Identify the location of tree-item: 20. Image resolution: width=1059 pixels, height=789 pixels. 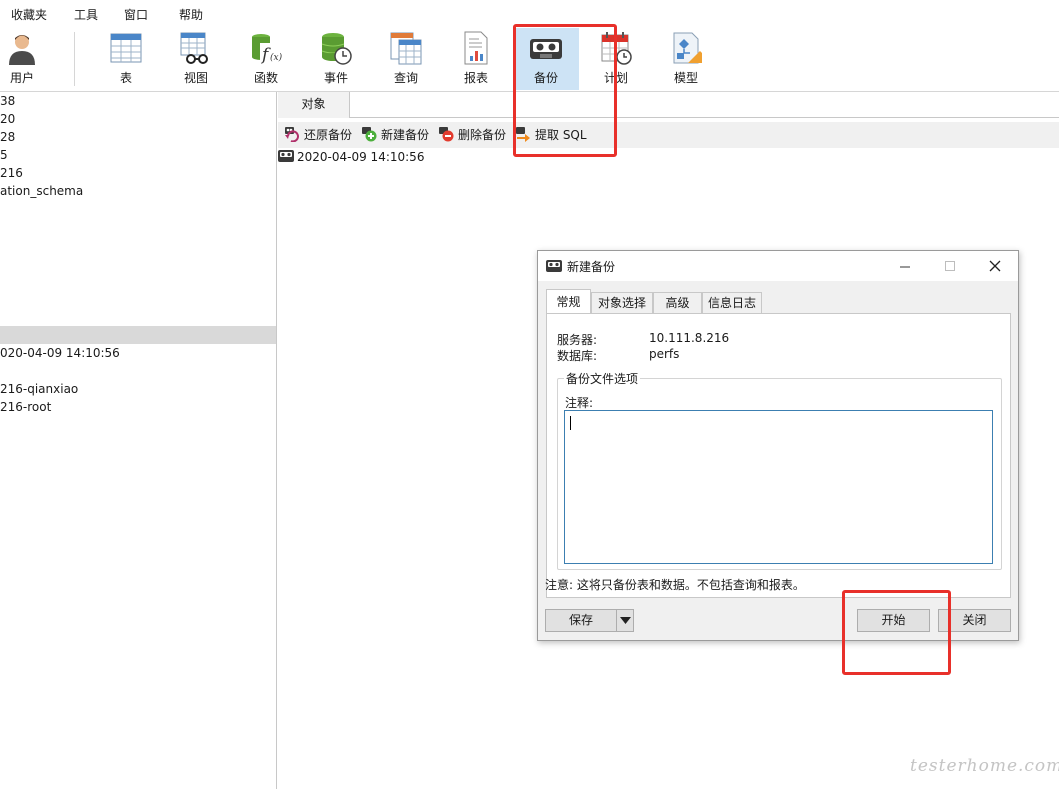
(7, 119).